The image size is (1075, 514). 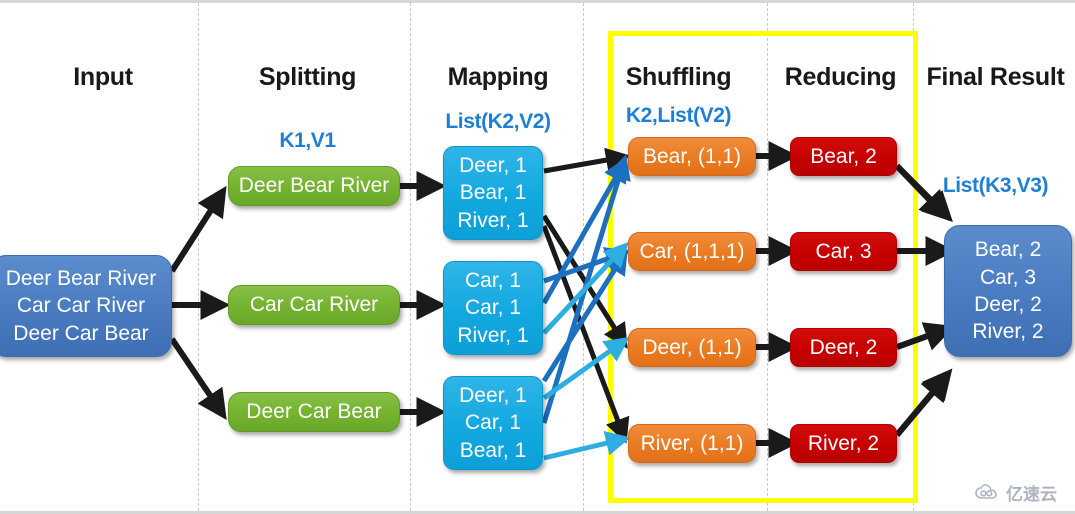 I want to click on final-line-1: Bear, 2, so click(x=1008, y=250).